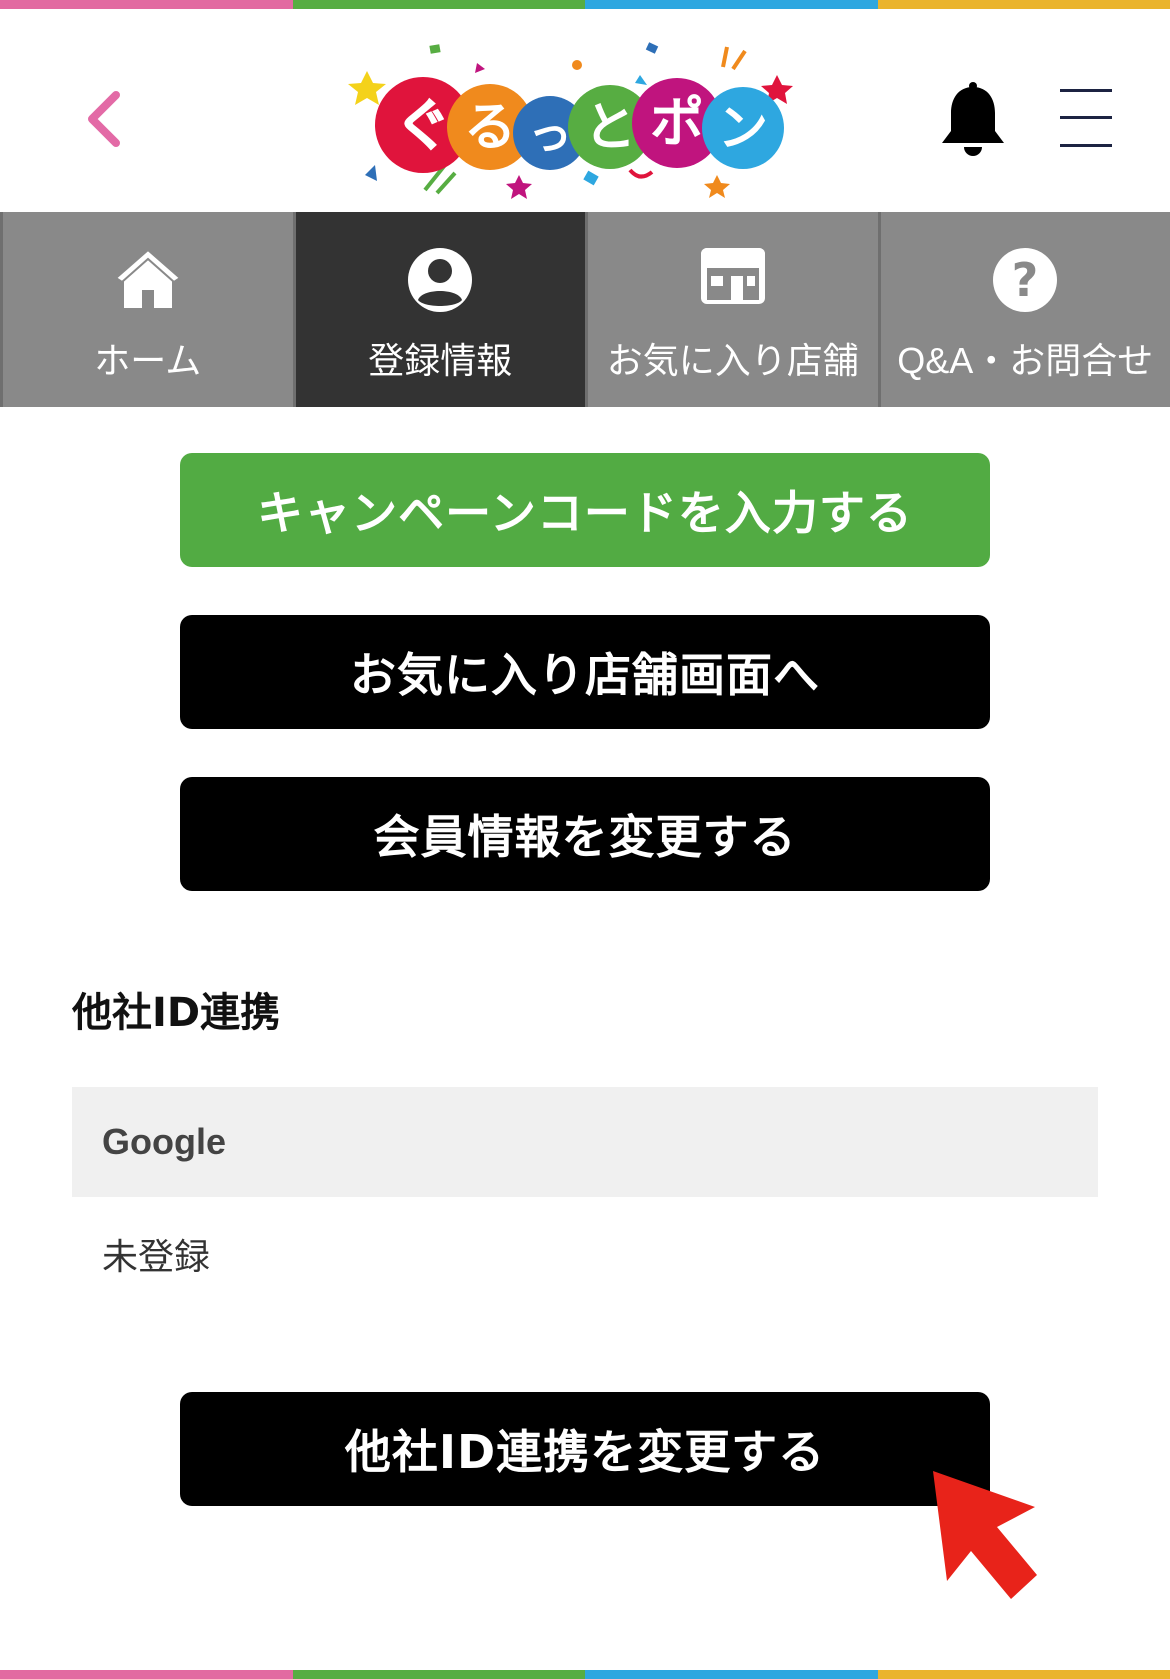  What do you see at coordinates (585, 672) in the screenshot?
I see `favorite-stores-button: お気に入り店舗画面へ` at bounding box center [585, 672].